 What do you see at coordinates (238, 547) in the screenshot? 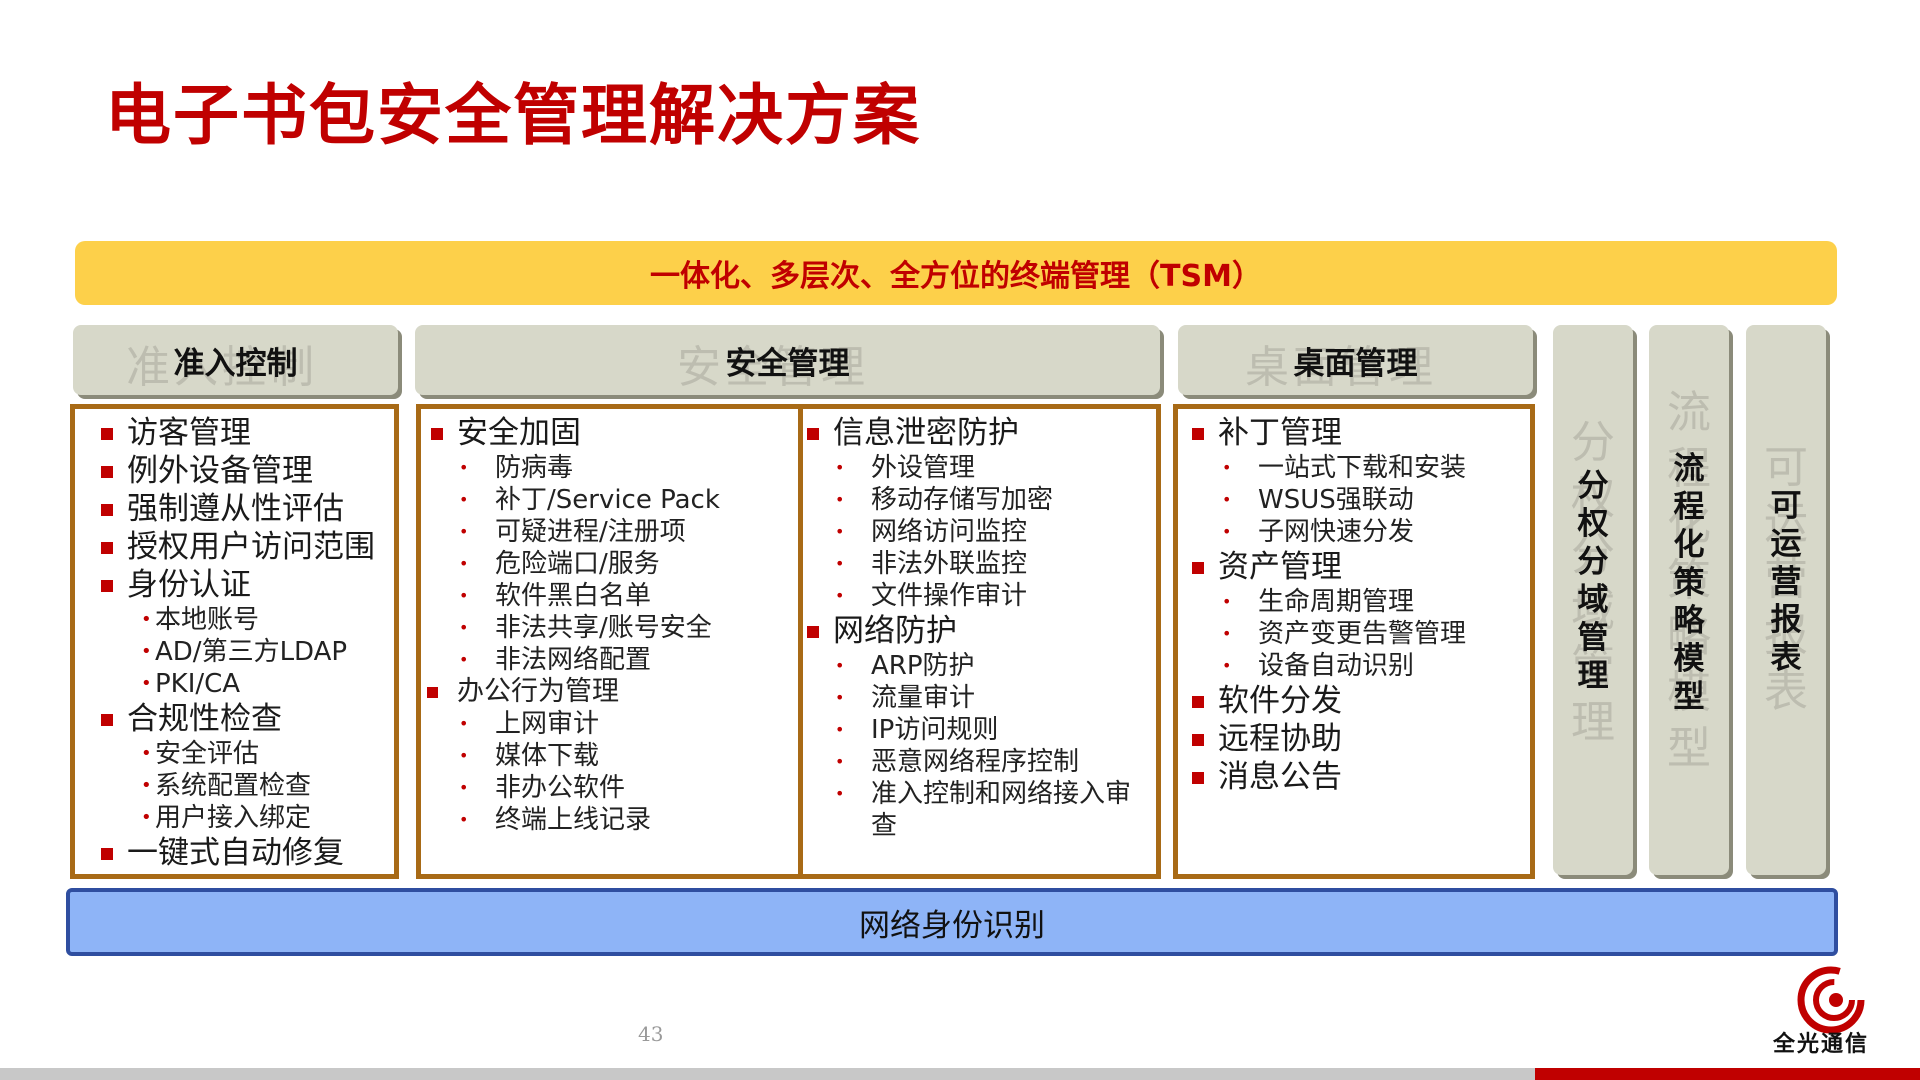
I see `list-item: 授权用户访问范围` at bounding box center [238, 547].